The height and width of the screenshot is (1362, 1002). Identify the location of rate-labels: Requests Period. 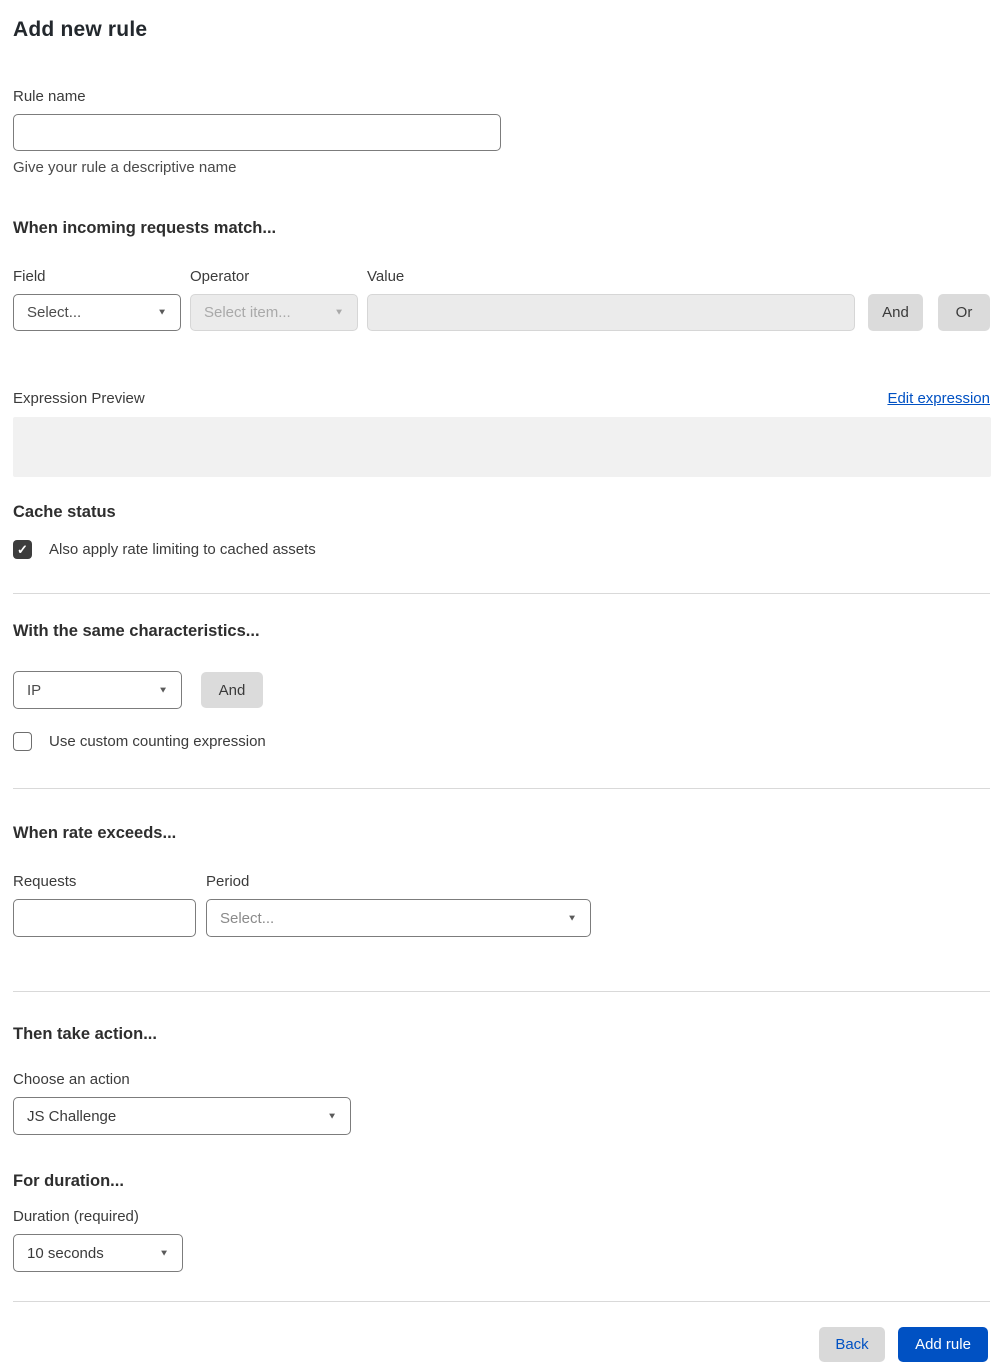
(501, 881).